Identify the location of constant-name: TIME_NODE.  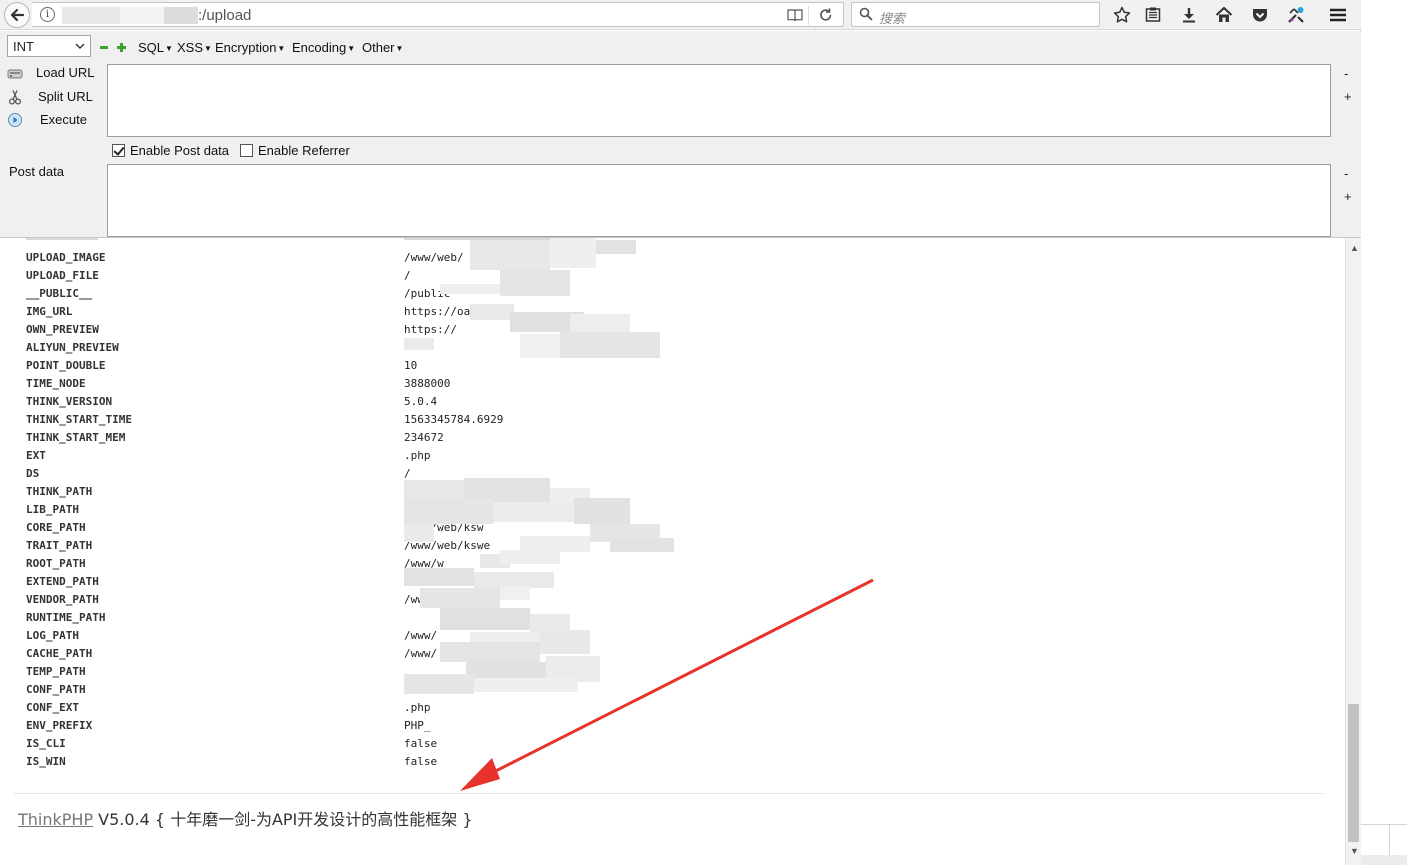
(56, 383).